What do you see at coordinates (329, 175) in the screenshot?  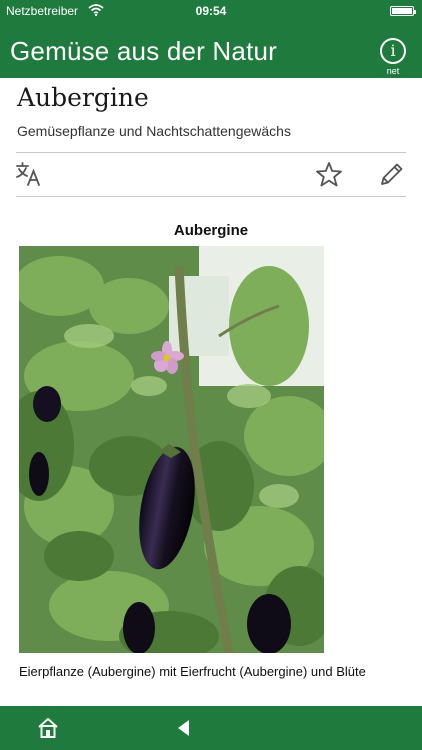 I see `star-icon` at bounding box center [329, 175].